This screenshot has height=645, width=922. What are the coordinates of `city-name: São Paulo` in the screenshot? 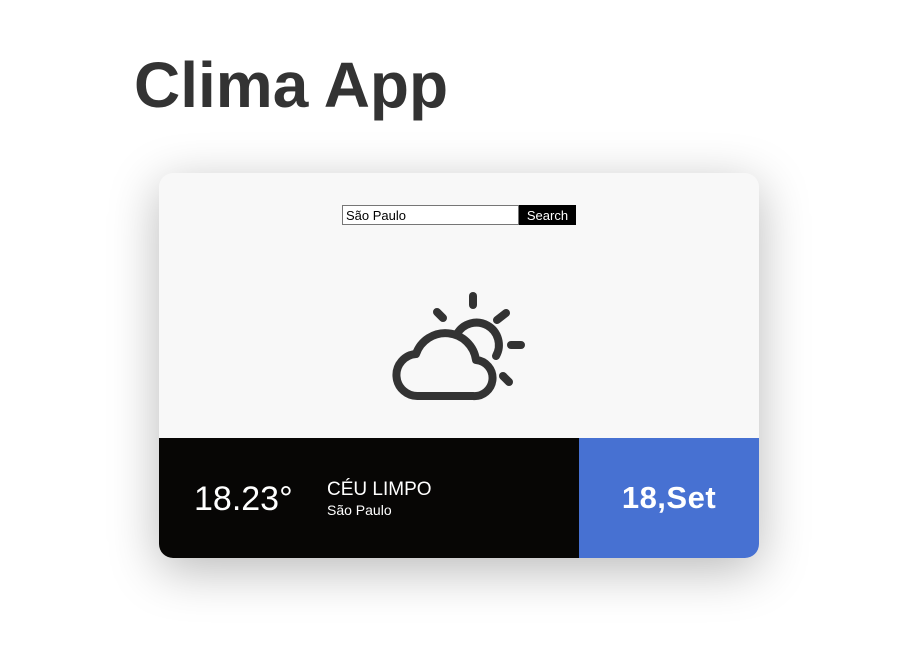 It's located at (359, 510).